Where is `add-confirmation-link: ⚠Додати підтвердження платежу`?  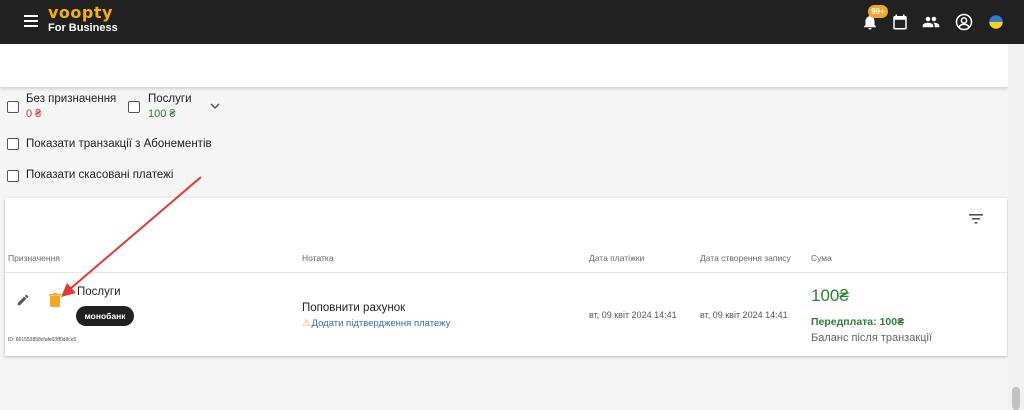 add-confirmation-link: ⚠Додати підтвердження платежу is located at coordinates (376, 323).